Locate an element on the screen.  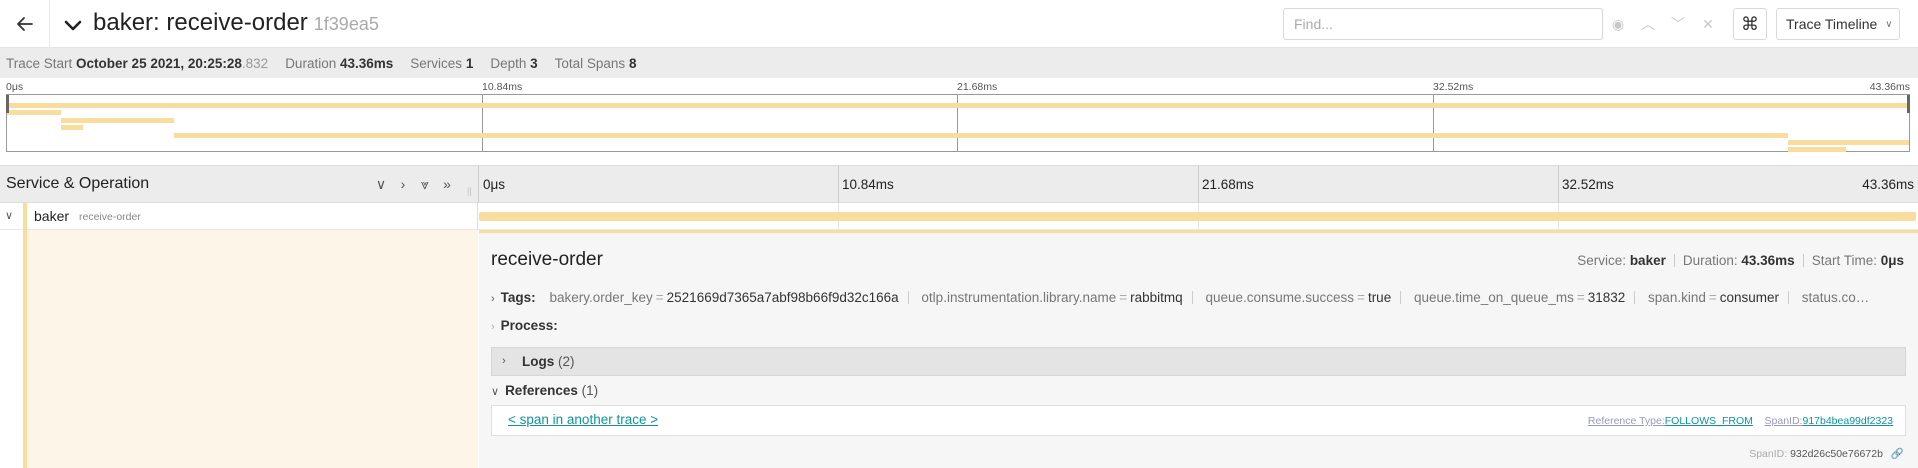
command-icon: ⌘ is located at coordinates (1750, 23).